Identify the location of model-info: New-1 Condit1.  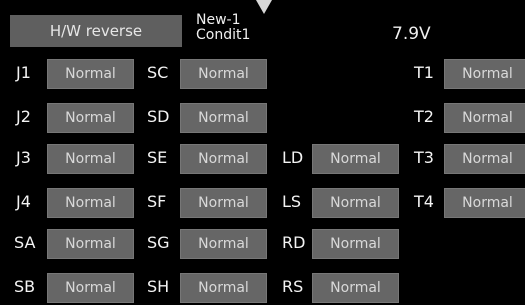
(223, 28).